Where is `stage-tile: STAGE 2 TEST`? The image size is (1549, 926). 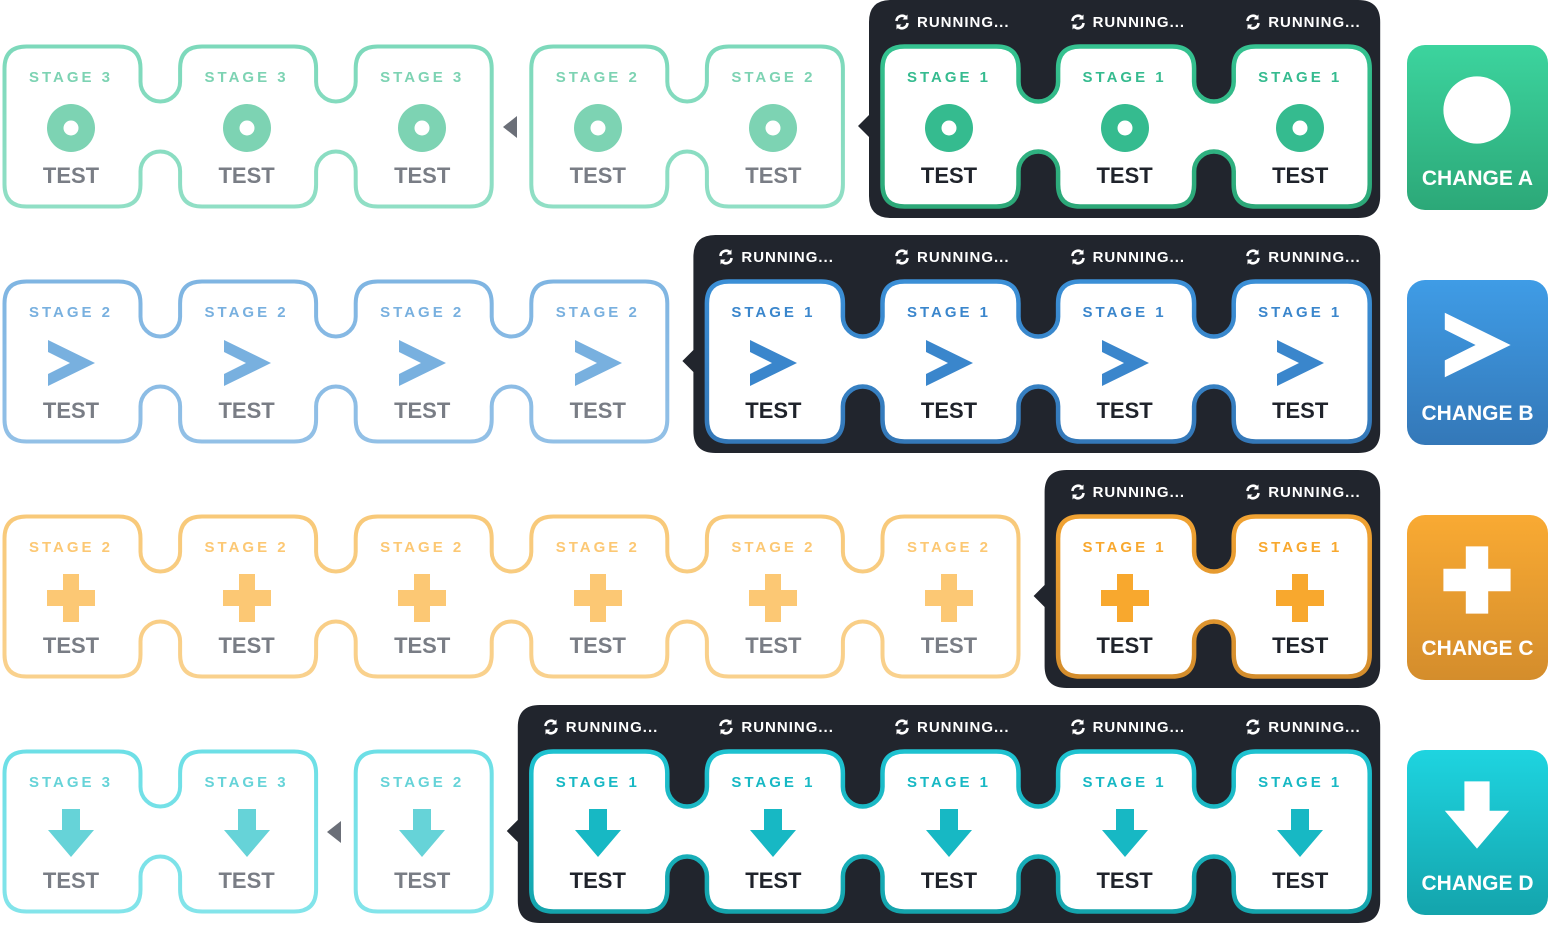 stage-tile: STAGE 2 TEST is located at coordinates (422, 829).